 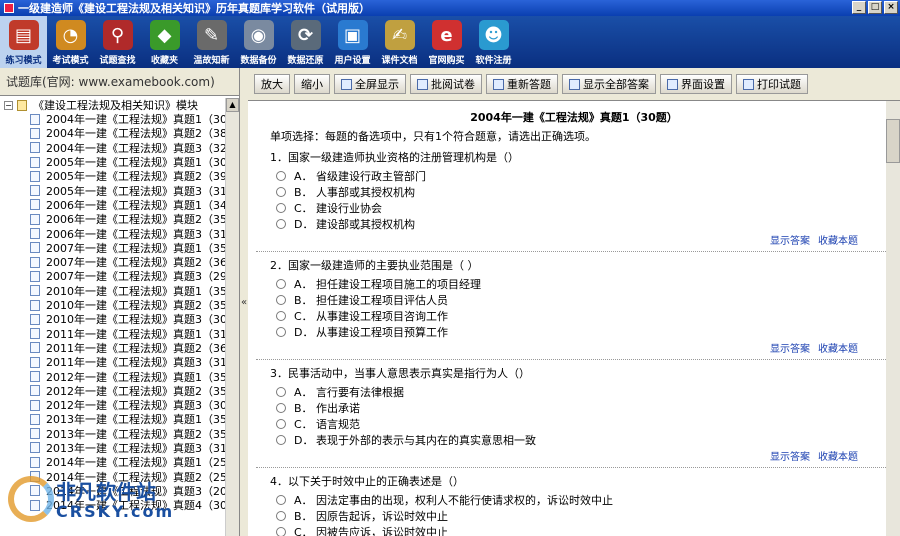 What do you see at coordinates (115, 362) in the screenshot?
I see `tree-item: 2011年一建《工程法规》真题3（31题）` at bounding box center [115, 362].